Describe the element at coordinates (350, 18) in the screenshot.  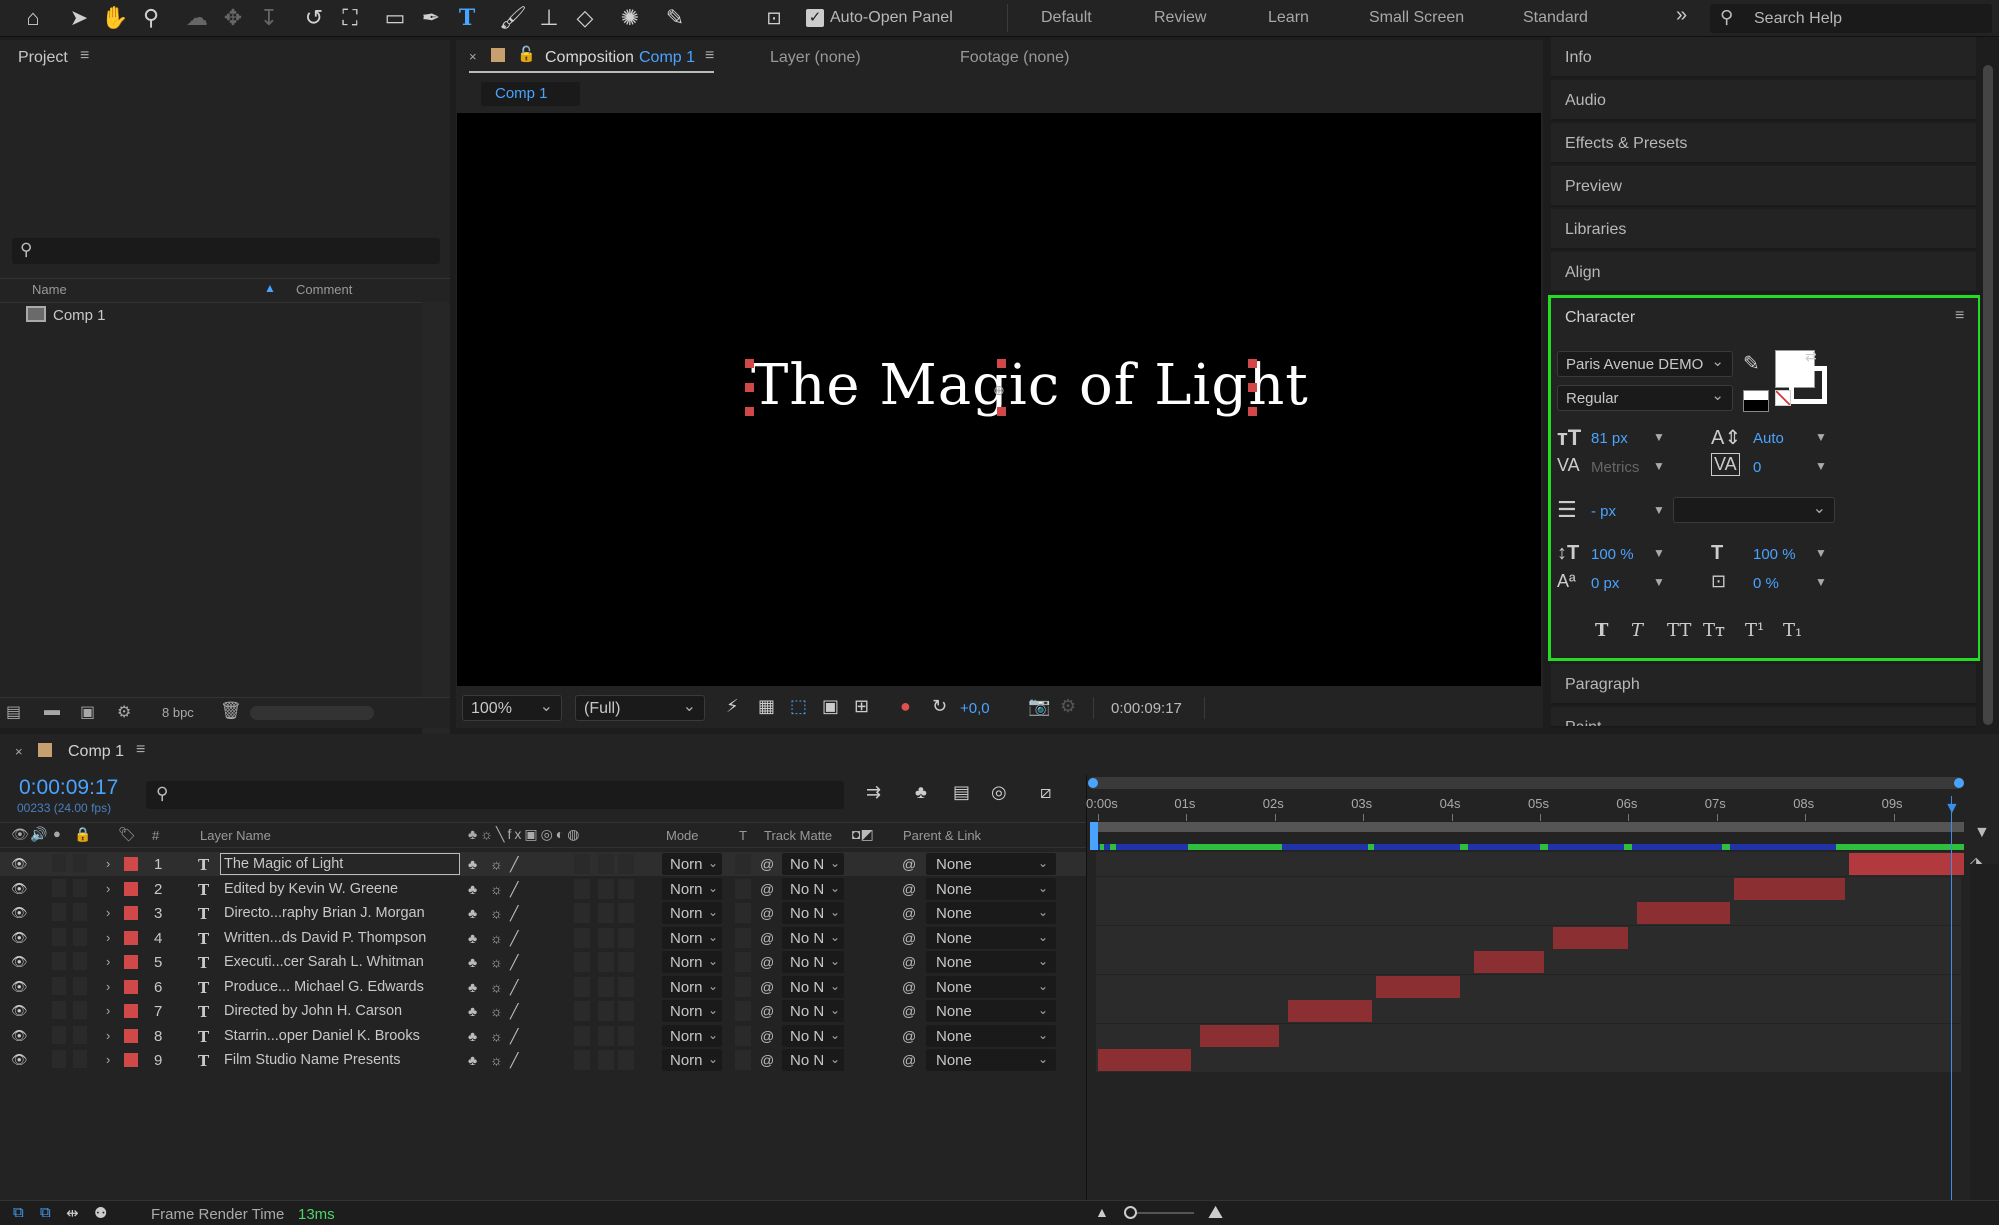
I see `anchor-tool-icon: ⛶` at that location.